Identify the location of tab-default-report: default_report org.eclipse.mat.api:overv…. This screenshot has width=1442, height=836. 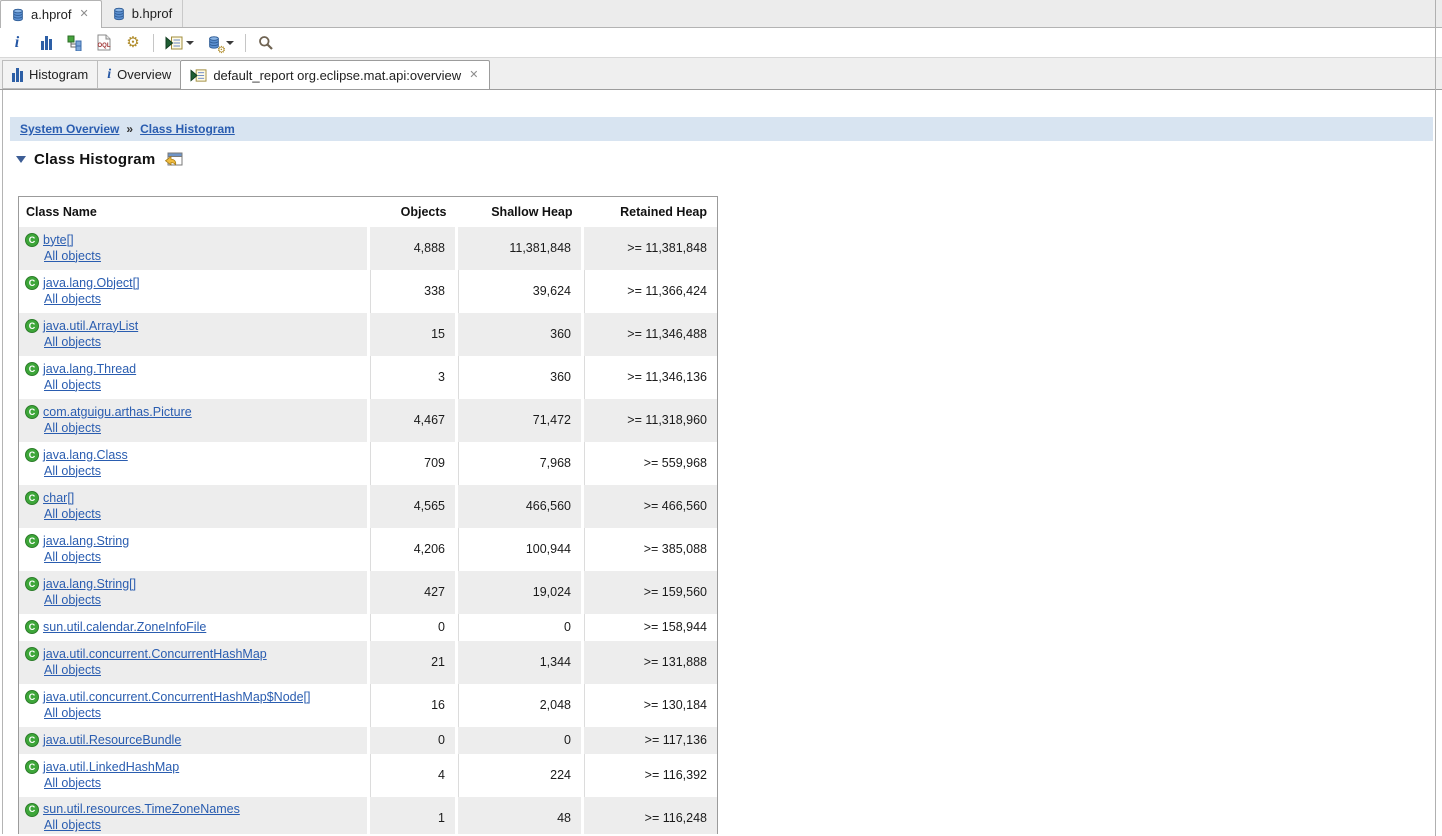
(335, 75).